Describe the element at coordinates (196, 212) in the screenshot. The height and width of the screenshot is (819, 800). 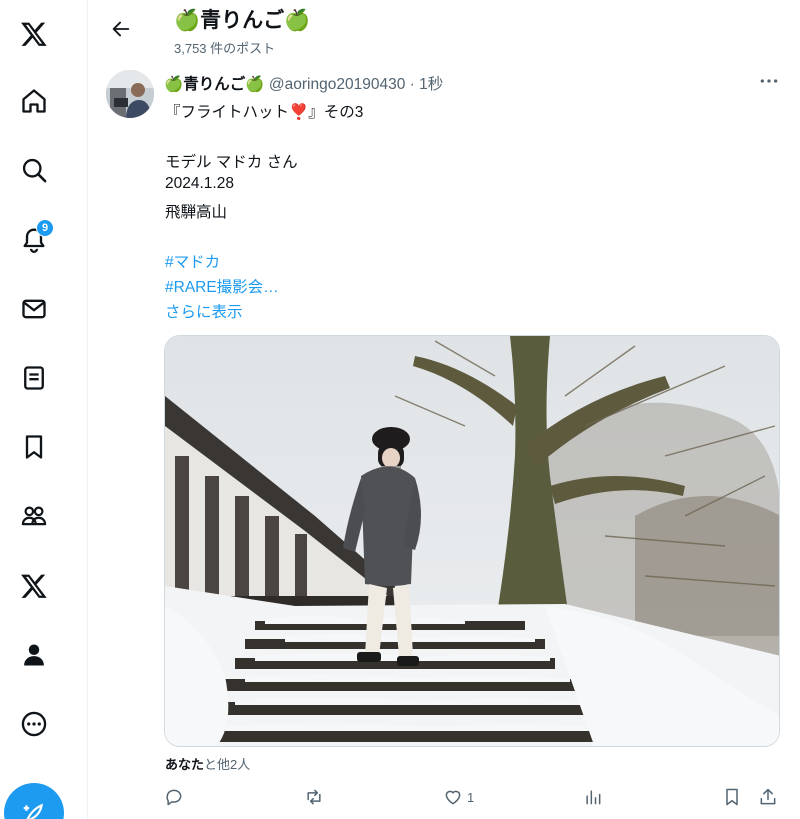
I see `post-text-line: 飛騨高山` at that location.